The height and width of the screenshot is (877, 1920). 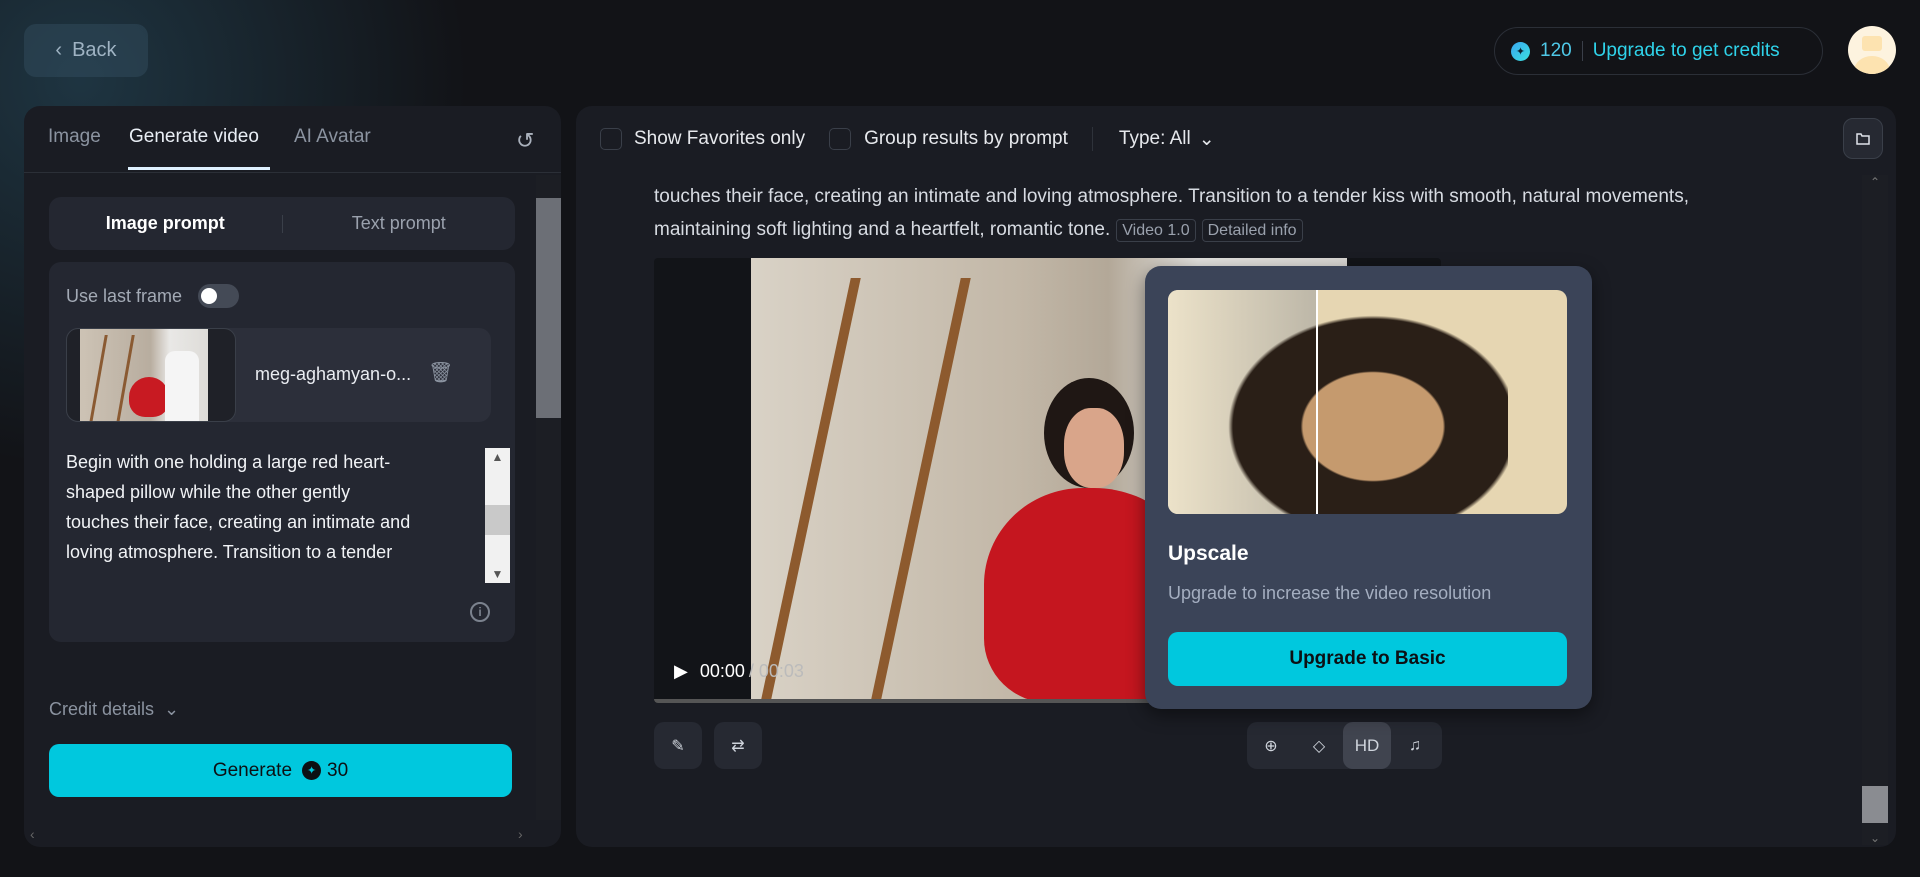 I want to click on trash-icon: 🗑︎, so click(x=440, y=372).